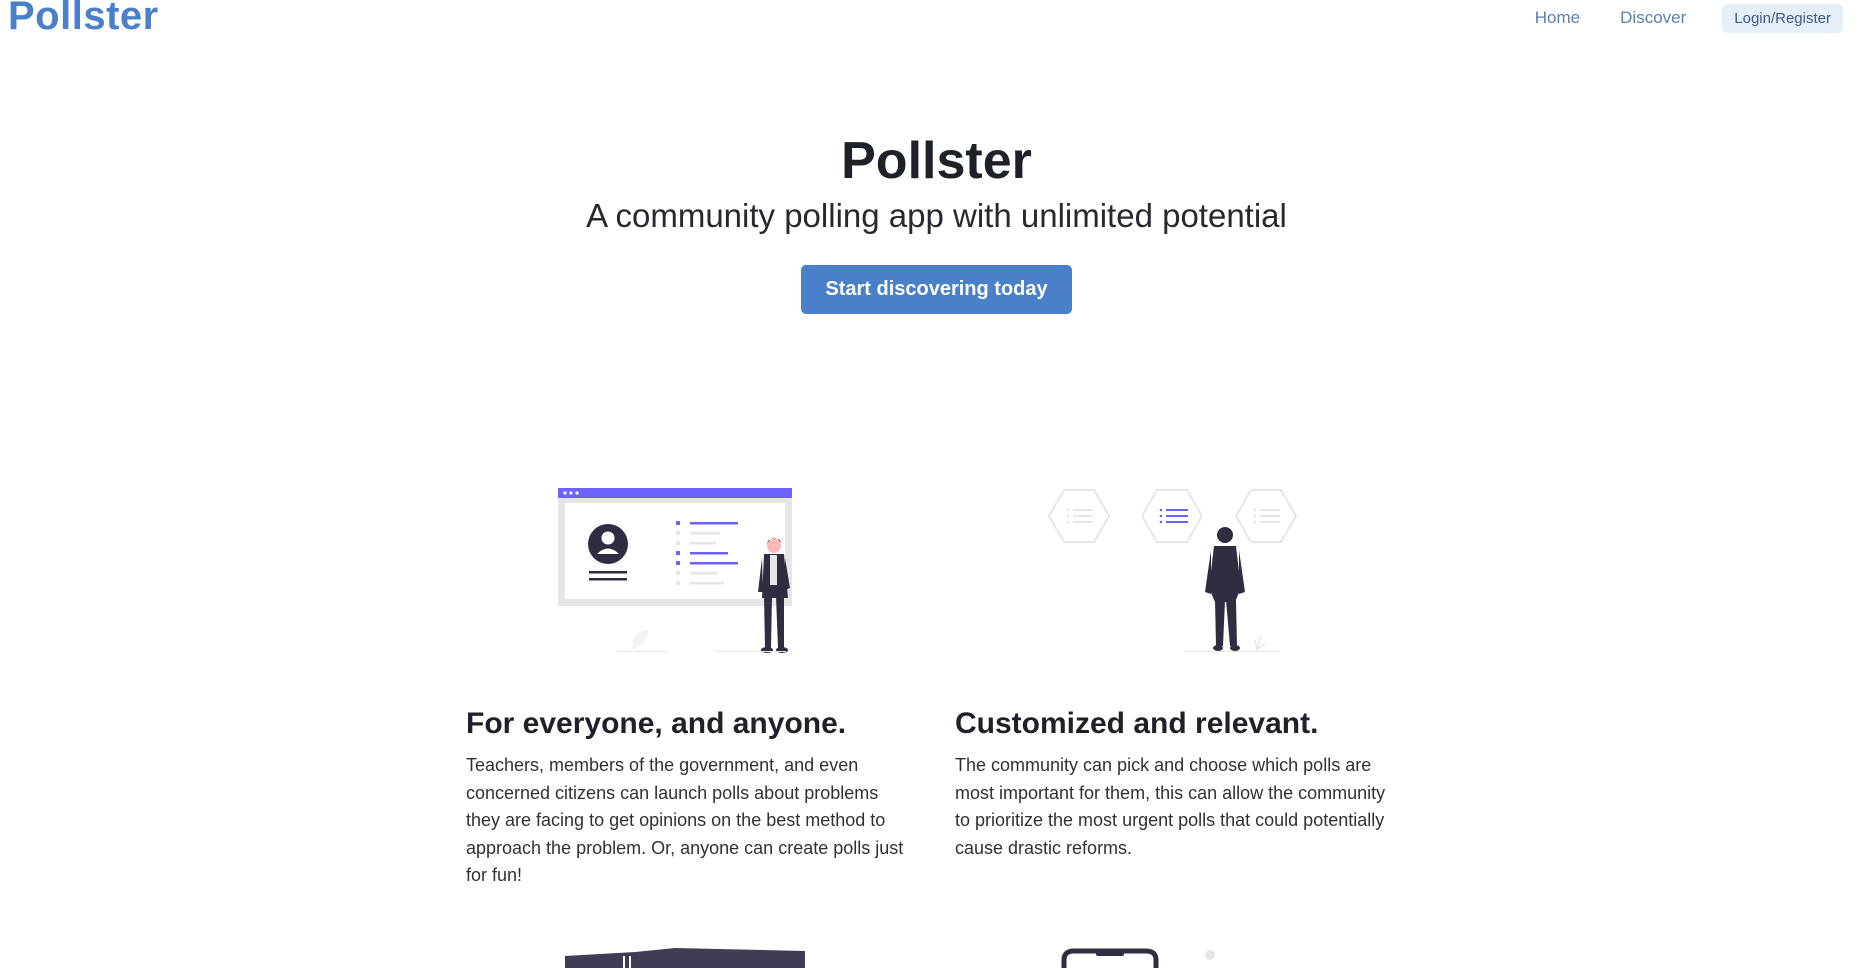 Image resolution: width=1873 pixels, height=968 pixels. Describe the element at coordinates (936, 20) in the screenshot. I see `navbar: Pollster Home Discover Login/Register` at that location.